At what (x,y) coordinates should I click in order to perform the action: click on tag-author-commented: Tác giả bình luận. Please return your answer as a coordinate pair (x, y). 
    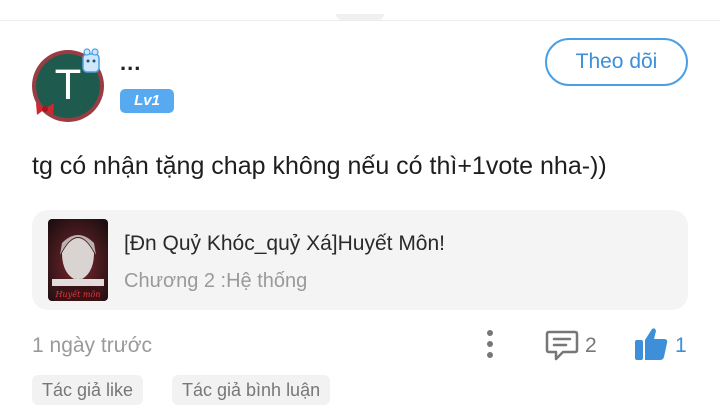
    Looking at the image, I should click on (251, 390).